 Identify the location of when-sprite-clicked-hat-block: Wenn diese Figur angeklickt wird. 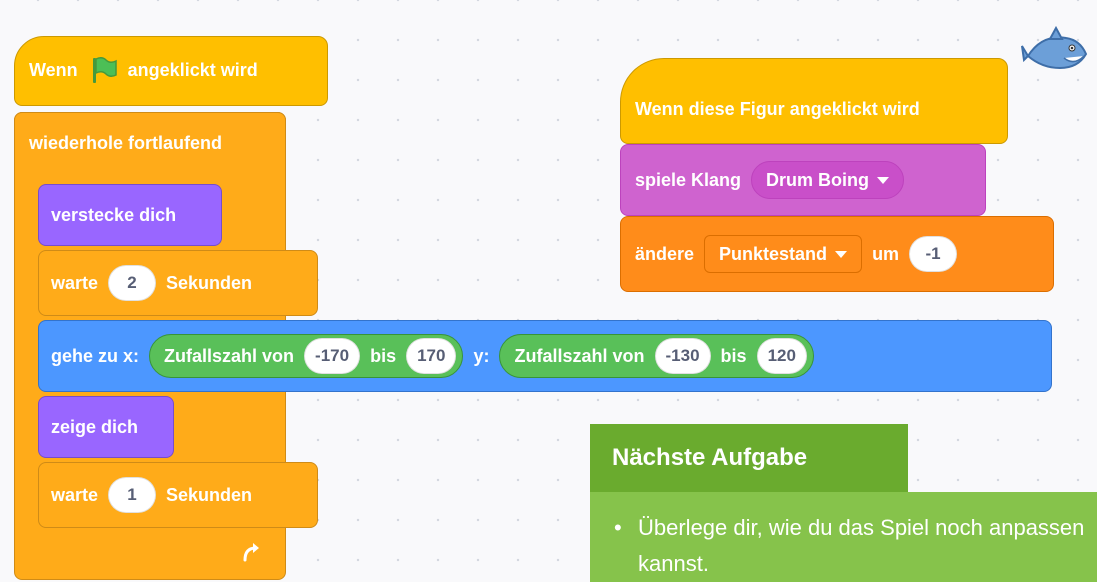
(814, 101).